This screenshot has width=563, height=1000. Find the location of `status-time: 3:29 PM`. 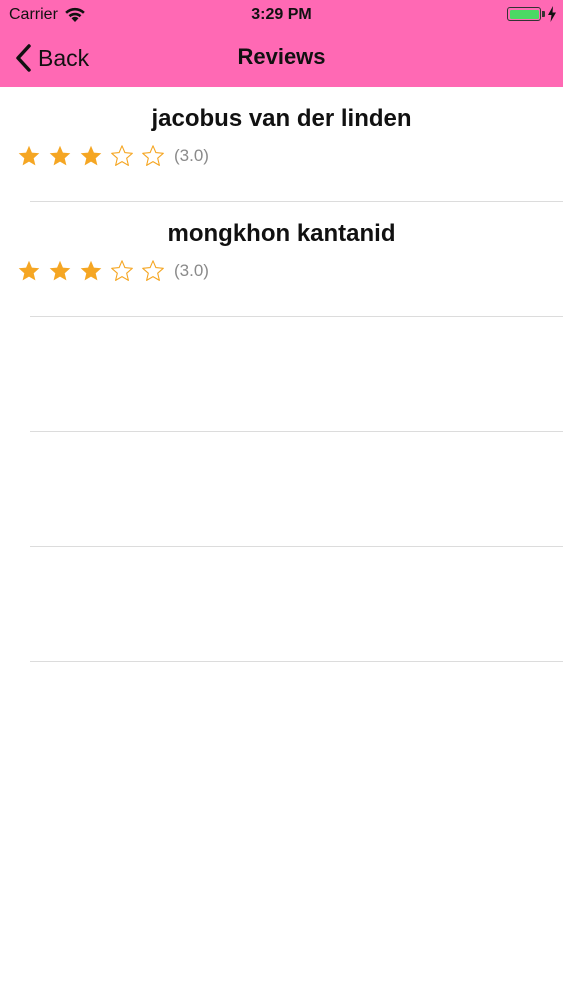

status-time: 3:29 PM is located at coordinates (281, 14).